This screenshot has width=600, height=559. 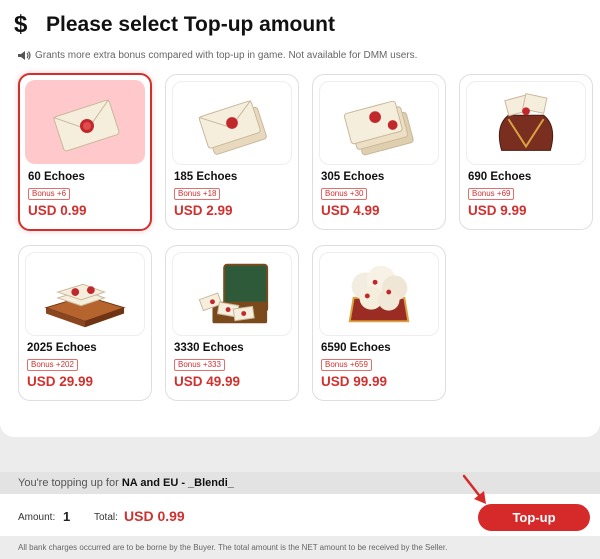 What do you see at coordinates (191, 24) in the screenshot?
I see `page-title: Please select Top-up amount` at bounding box center [191, 24].